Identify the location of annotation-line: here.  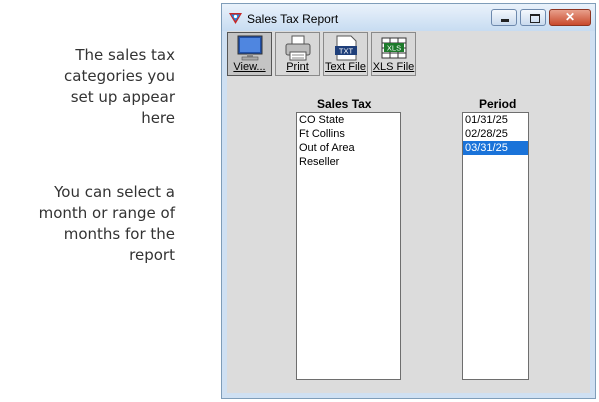
(158, 118).